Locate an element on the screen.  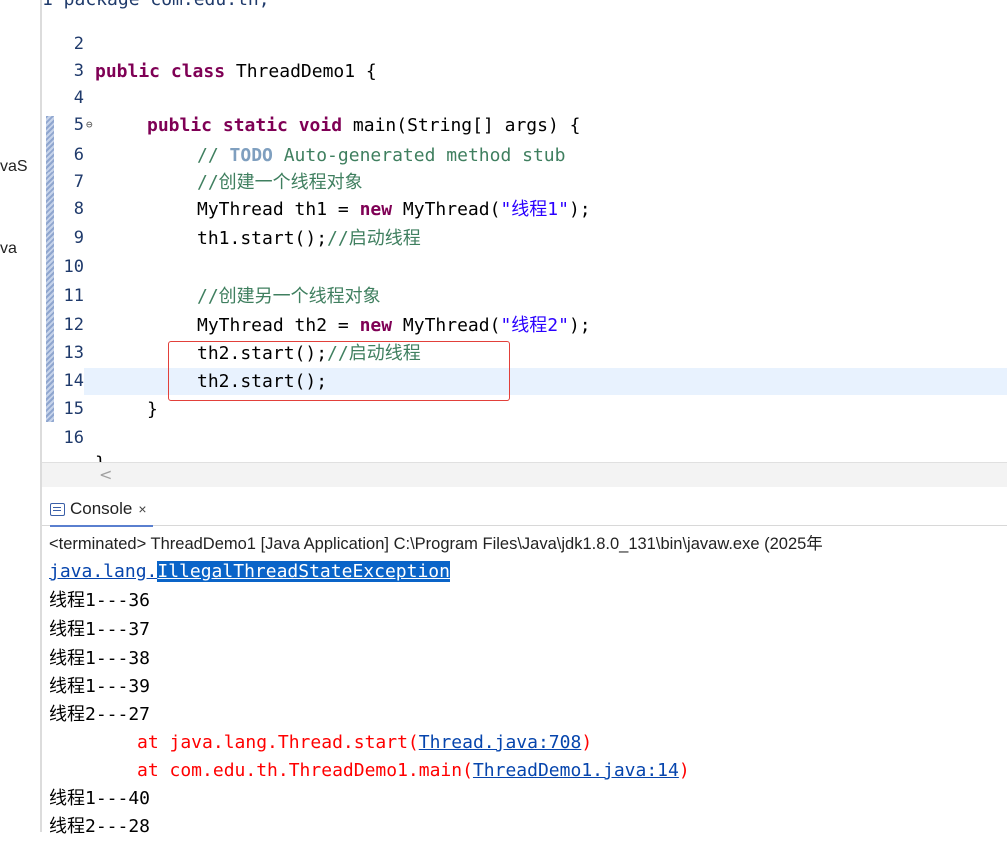
scroll-left-arrow-icon: < is located at coordinates (105, 474).